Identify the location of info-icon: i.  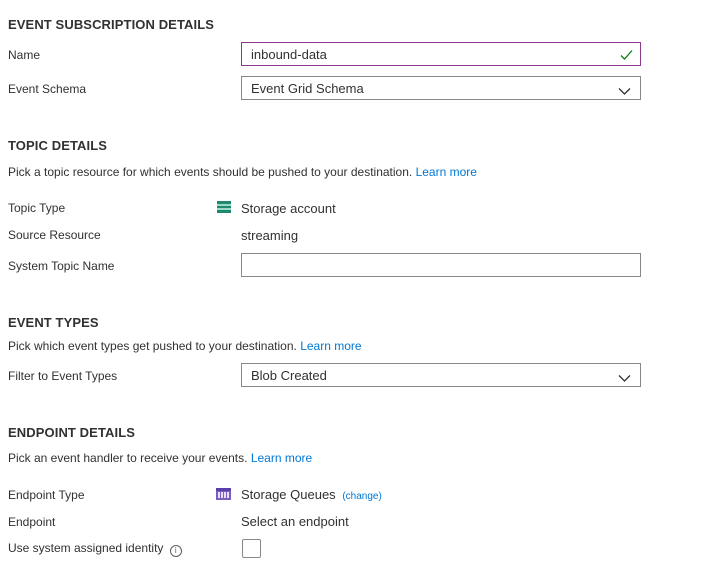
(175, 551).